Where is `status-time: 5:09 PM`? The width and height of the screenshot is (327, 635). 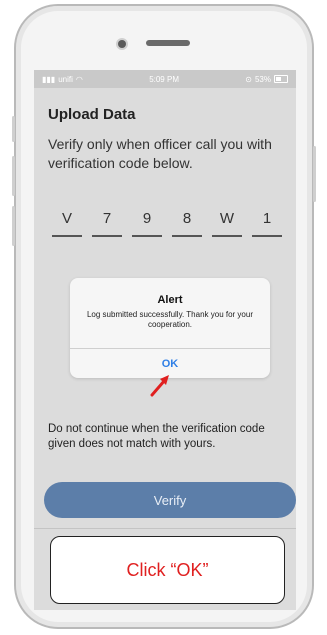 status-time: 5:09 PM is located at coordinates (164, 79).